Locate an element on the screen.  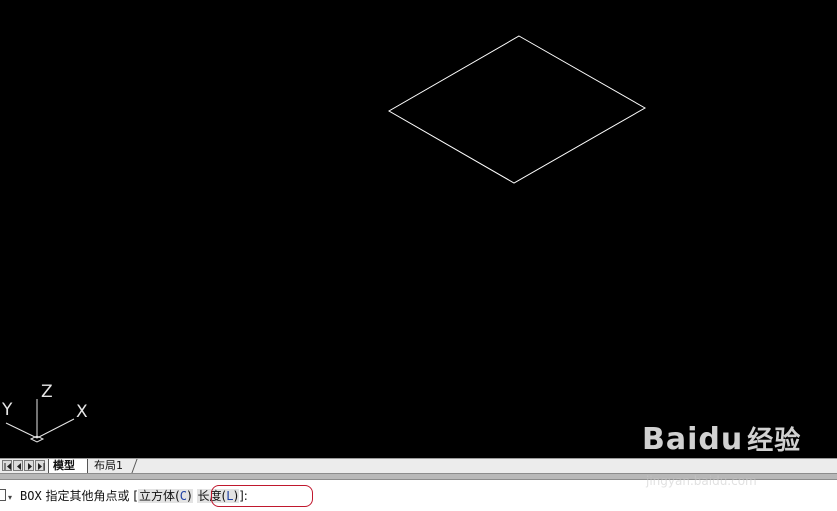
prev-tab-button is located at coordinates (18, 465).